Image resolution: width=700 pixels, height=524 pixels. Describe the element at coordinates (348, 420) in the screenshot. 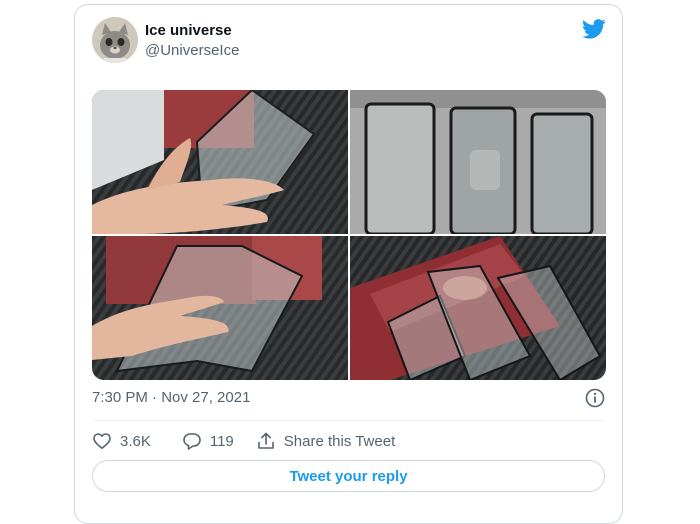

I see `divider` at that location.